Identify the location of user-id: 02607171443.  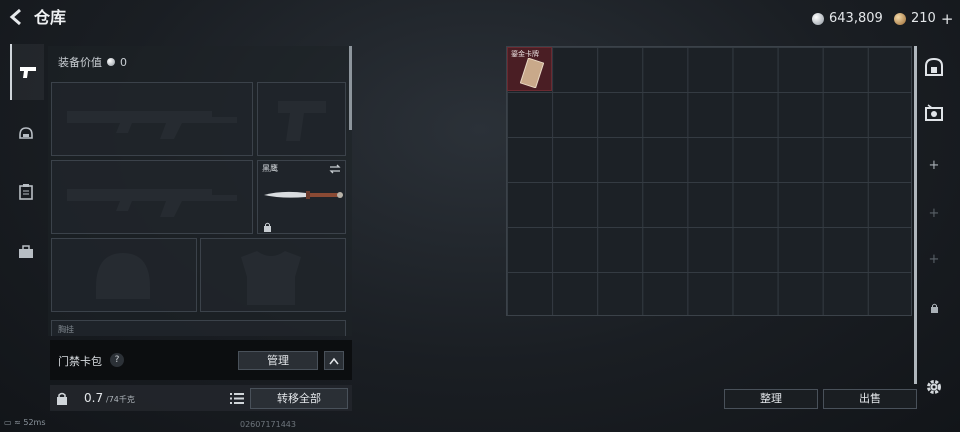
(268, 424).